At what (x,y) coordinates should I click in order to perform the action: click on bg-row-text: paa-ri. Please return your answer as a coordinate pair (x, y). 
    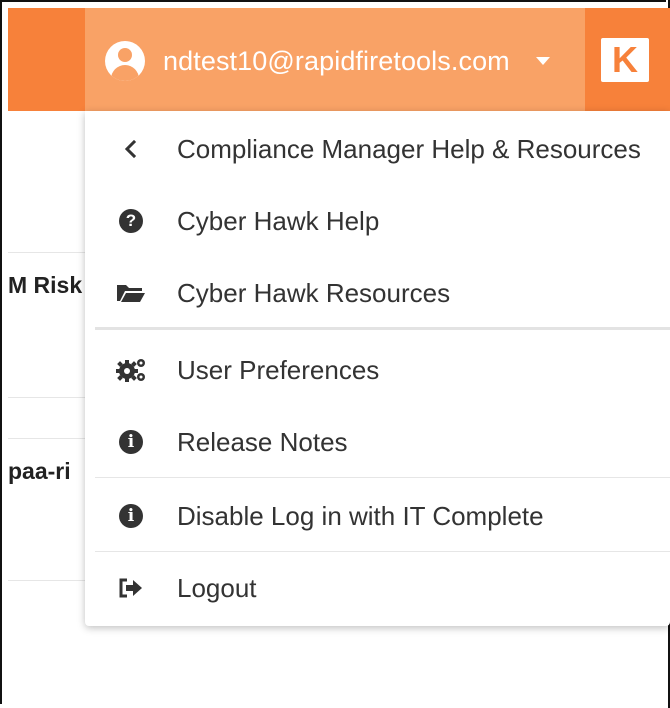
    Looking at the image, I should click on (39, 471).